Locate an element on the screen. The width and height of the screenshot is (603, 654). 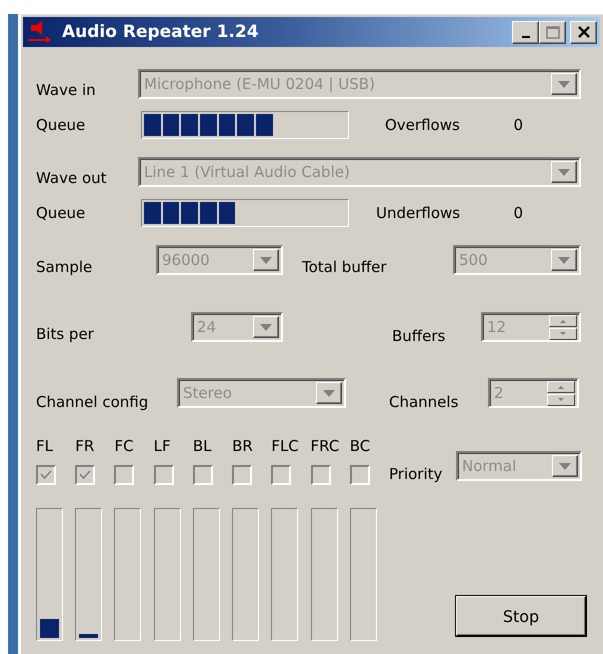
maximize-icon is located at coordinates (553, 32).